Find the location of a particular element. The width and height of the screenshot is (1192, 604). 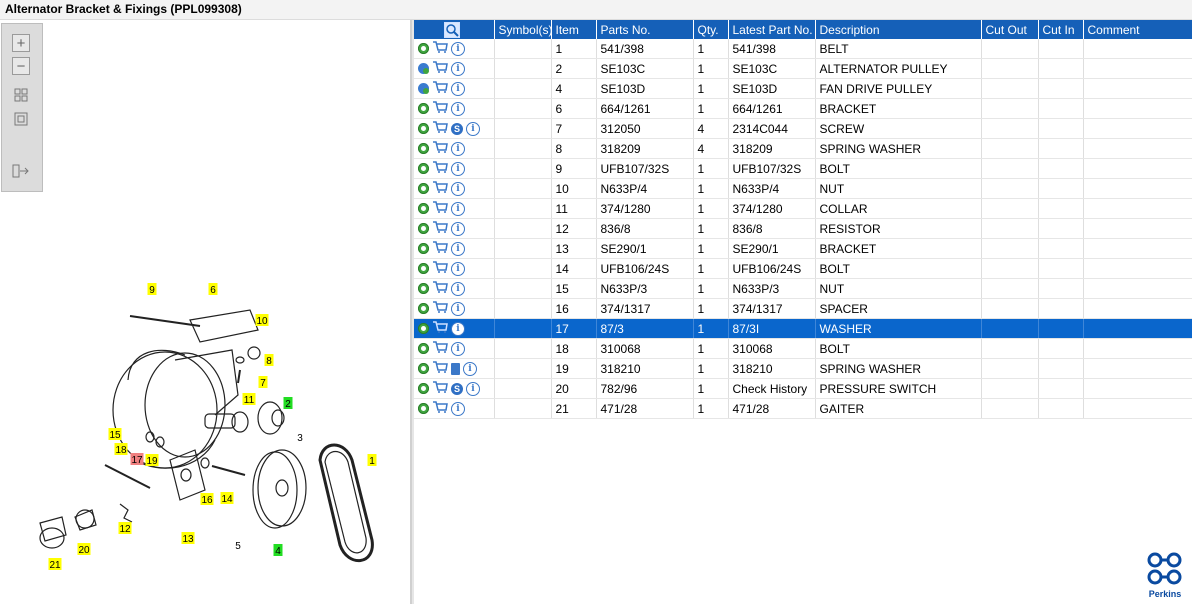

table-row: i 12 836/8 1 836/8 RESISTOR is located at coordinates (803, 228).